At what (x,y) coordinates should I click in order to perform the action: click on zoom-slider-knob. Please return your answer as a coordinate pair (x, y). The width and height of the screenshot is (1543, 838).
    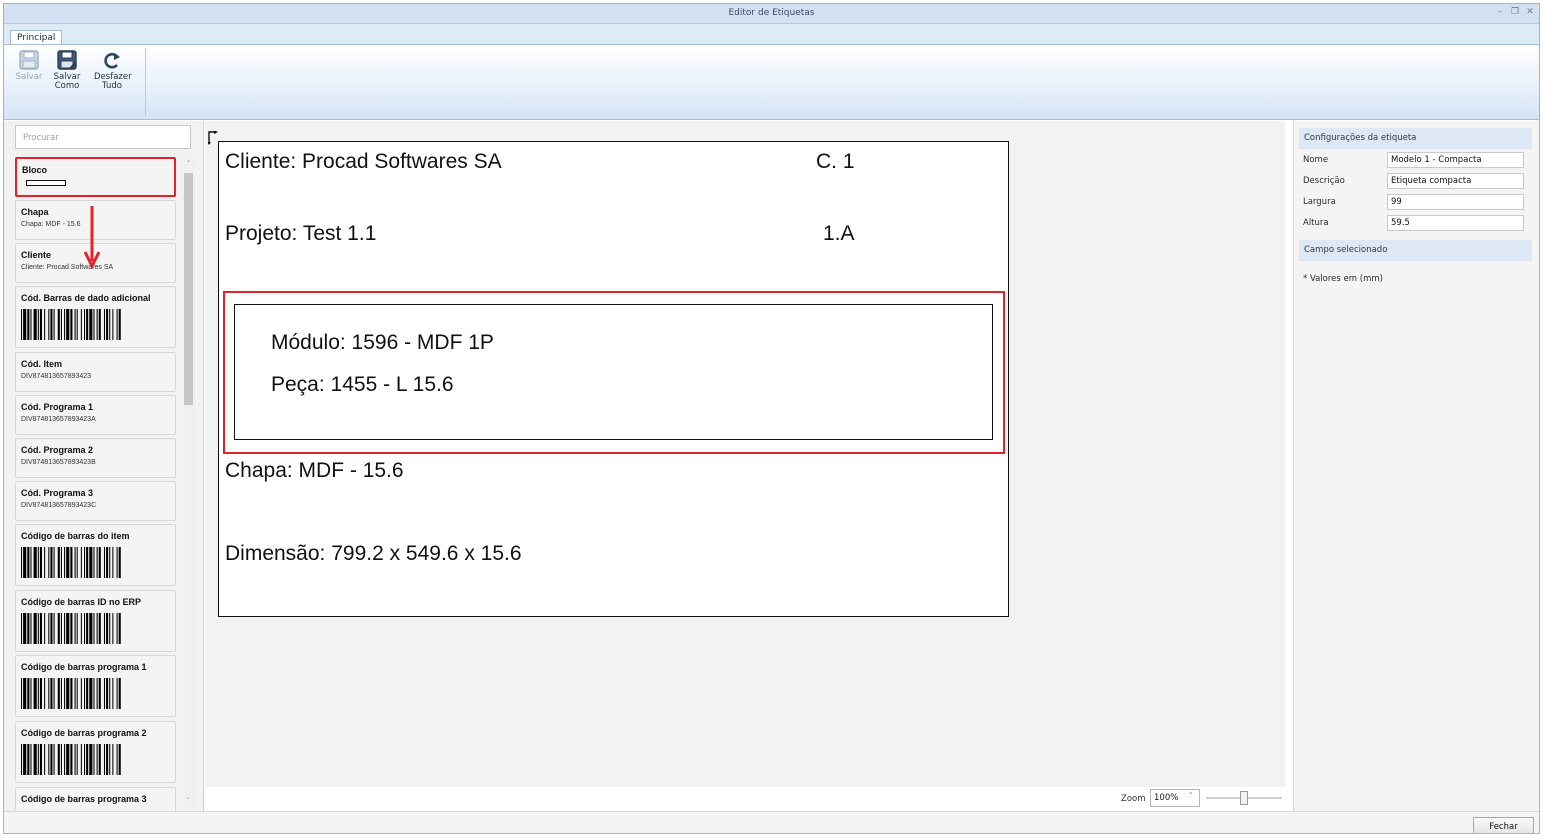
    Looking at the image, I should click on (1244, 798).